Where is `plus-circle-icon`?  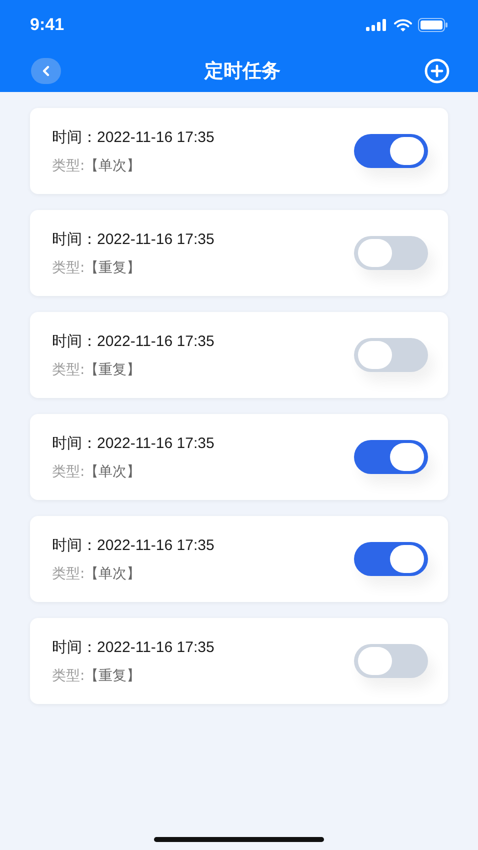 plus-circle-icon is located at coordinates (437, 71).